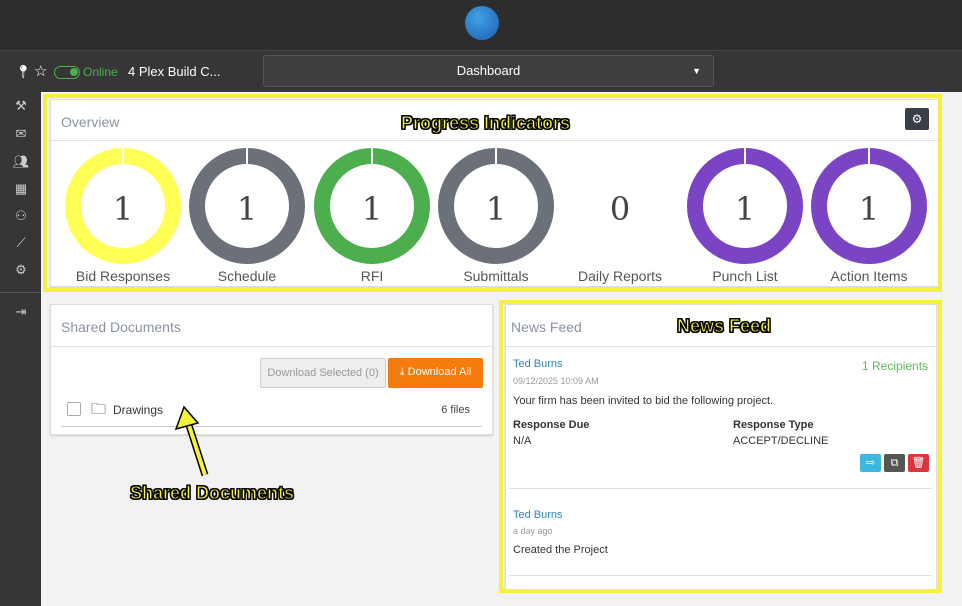 This screenshot has height=606, width=962. I want to click on location-icon: 📍︎, so click(23, 72).